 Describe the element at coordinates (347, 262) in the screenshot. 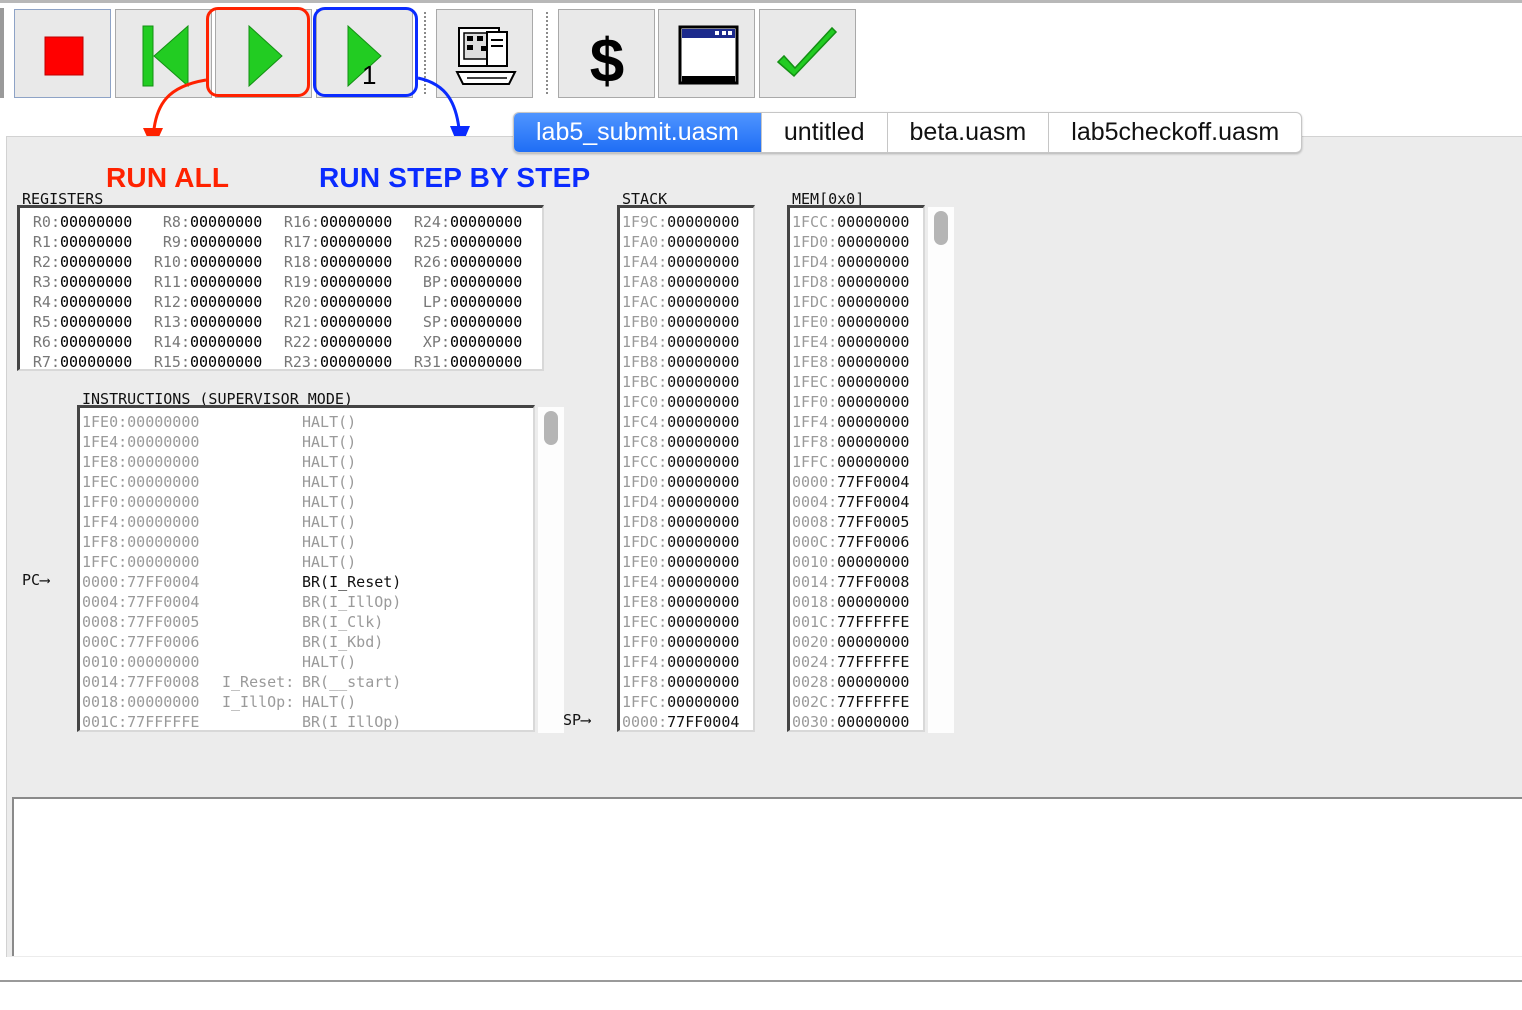

I see `register-cell: R18:00000000` at that location.